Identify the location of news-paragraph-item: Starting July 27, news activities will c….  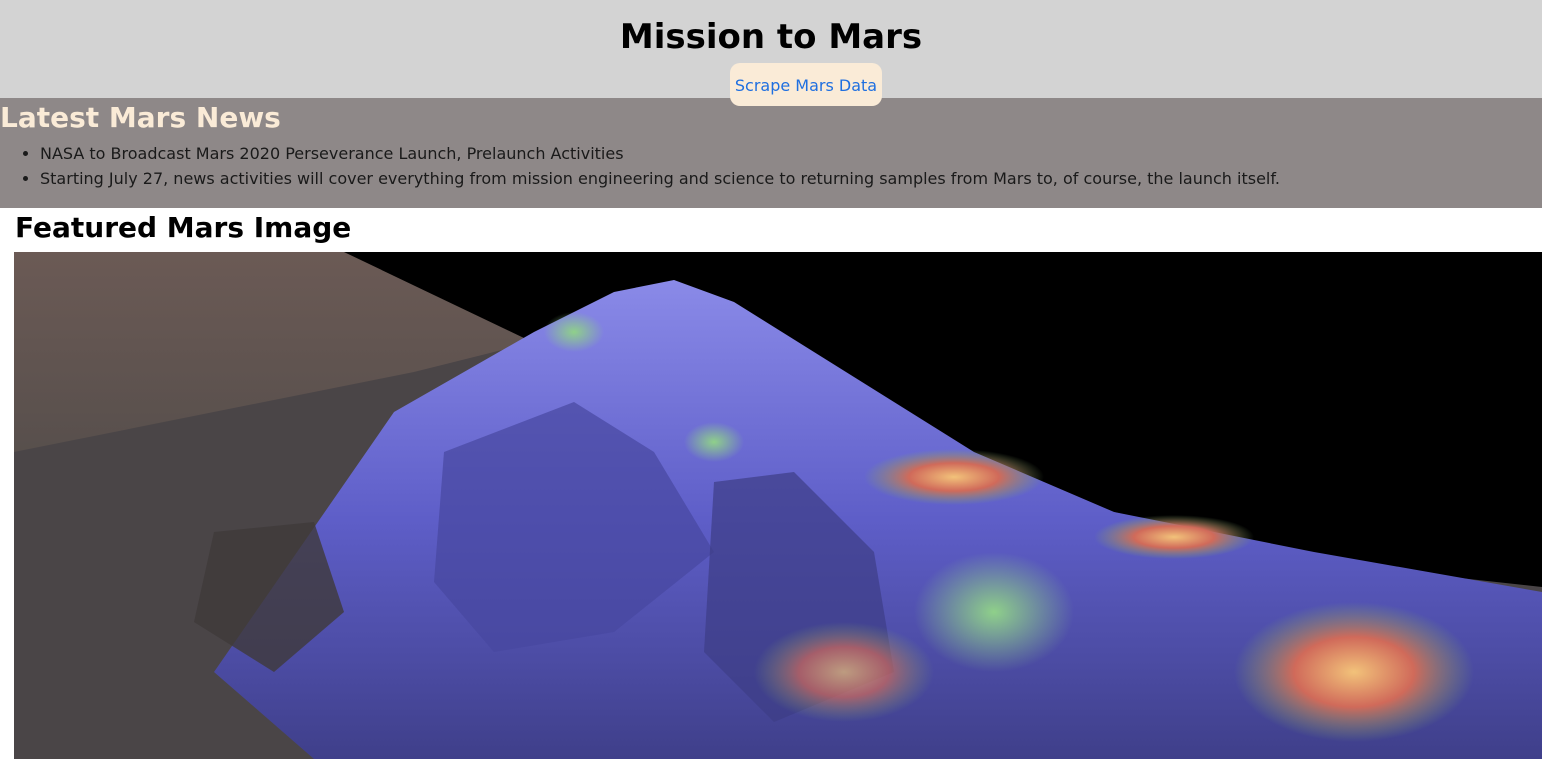
(660, 178).